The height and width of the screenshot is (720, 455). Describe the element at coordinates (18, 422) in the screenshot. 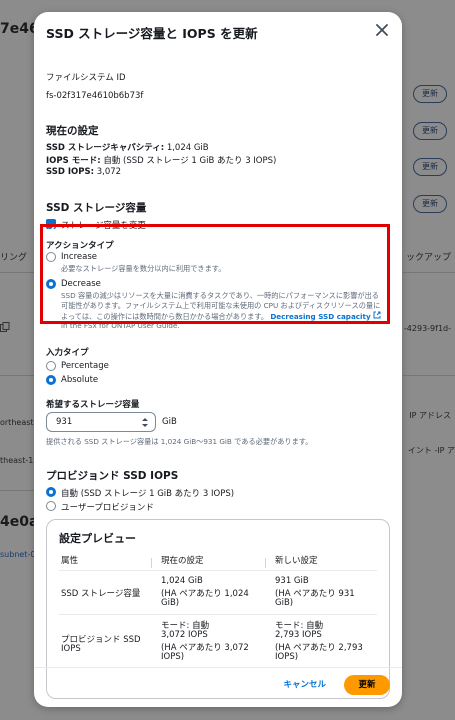

I see `background-region-text: ortheast-` at that location.